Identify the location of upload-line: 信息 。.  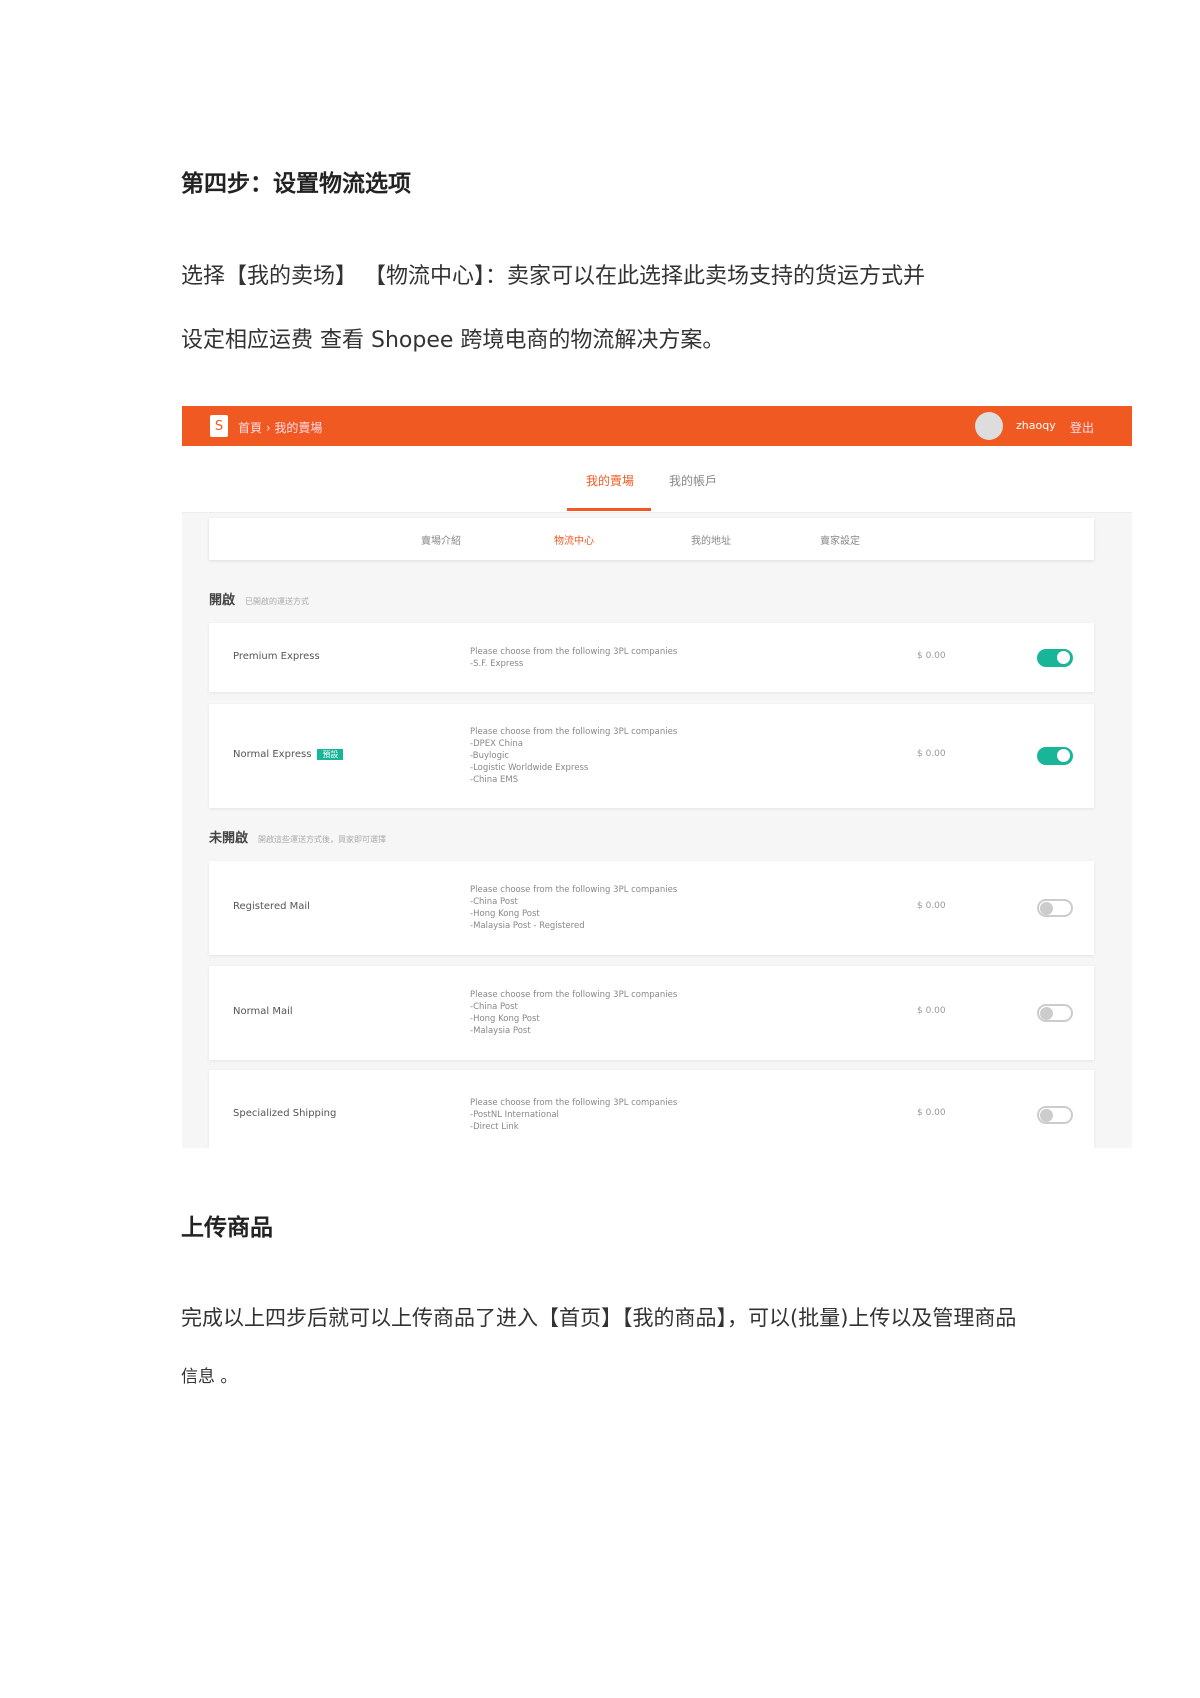
(209, 1377).